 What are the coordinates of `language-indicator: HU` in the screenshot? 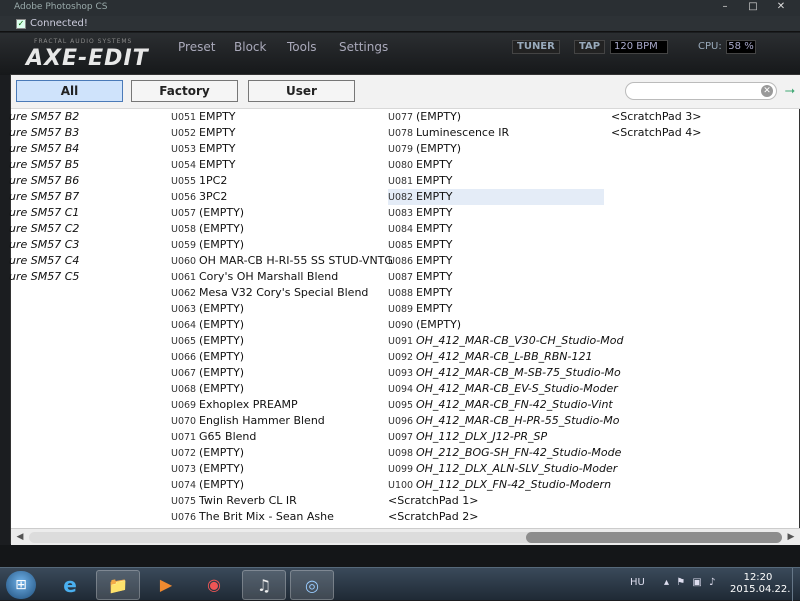 It's located at (637, 582).